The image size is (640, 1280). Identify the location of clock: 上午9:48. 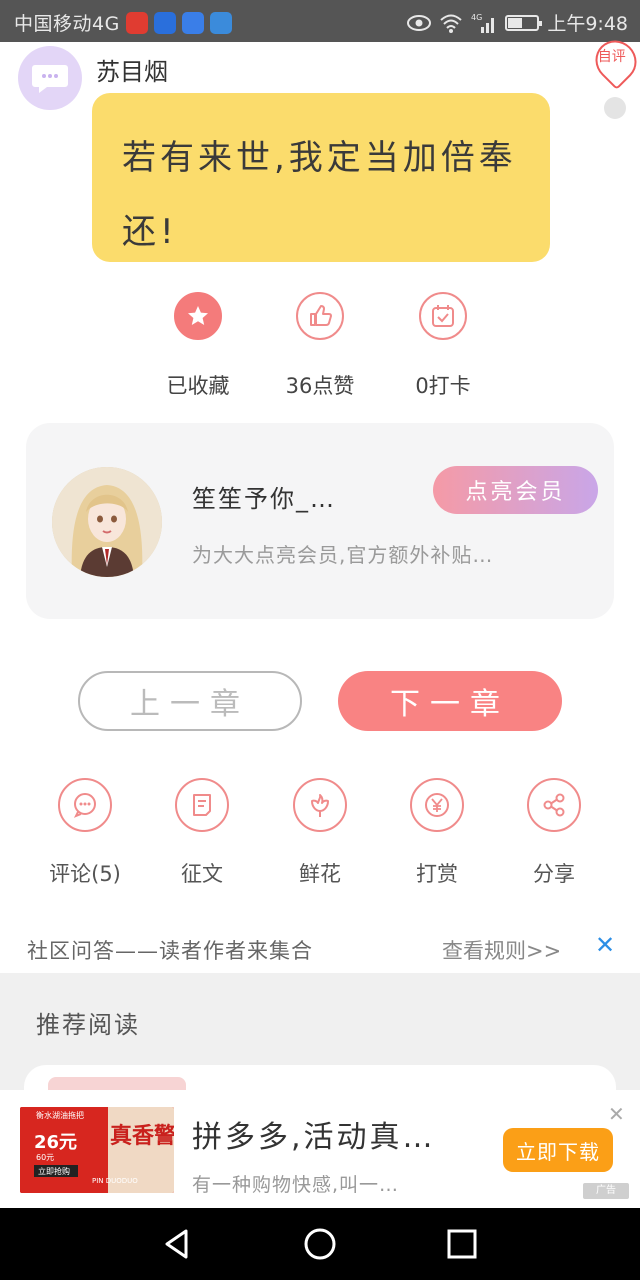
(587, 24).